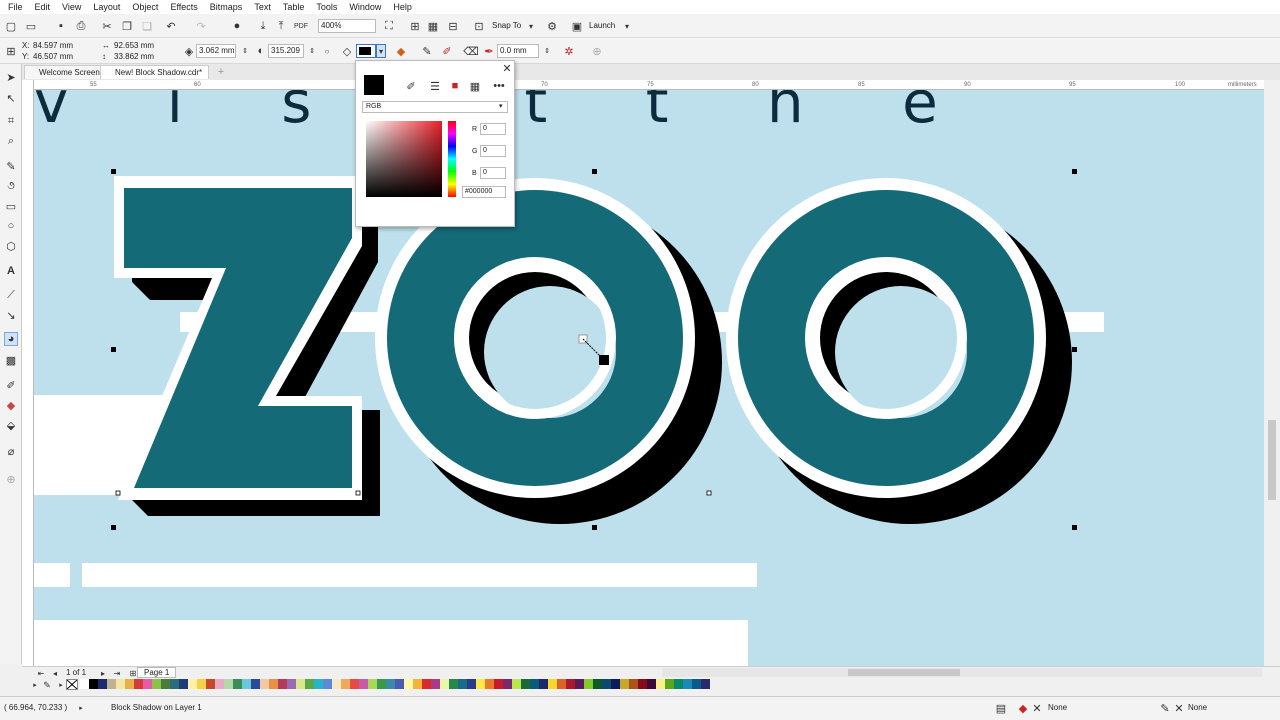 The image size is (1280, 720). What do you see at coordinates (11, 425) in the screenshot?
I see `smart-fill-icon: ⬙` at bounding box center [11, 425].